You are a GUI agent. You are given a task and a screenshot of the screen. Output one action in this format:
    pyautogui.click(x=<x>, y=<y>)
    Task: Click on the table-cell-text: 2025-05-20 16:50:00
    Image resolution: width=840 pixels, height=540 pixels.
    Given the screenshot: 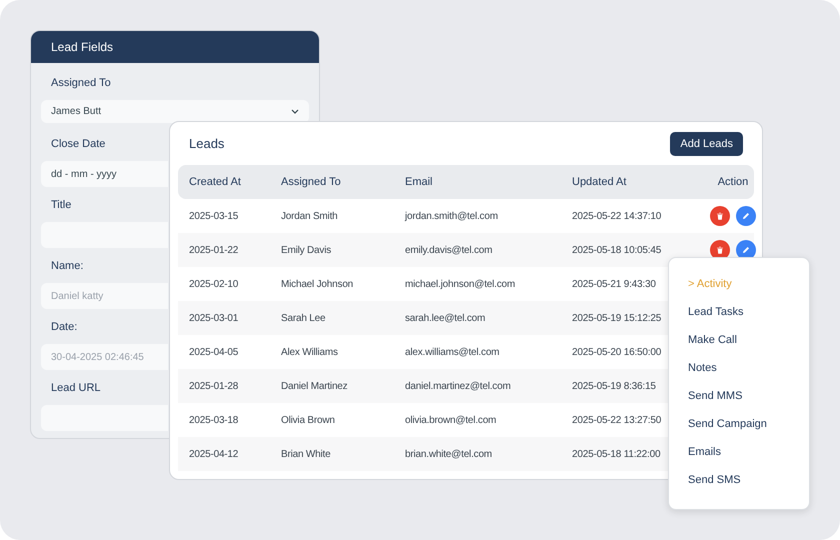 What is the action you would take?
    pyautogui.click(x=617, y=353)
    